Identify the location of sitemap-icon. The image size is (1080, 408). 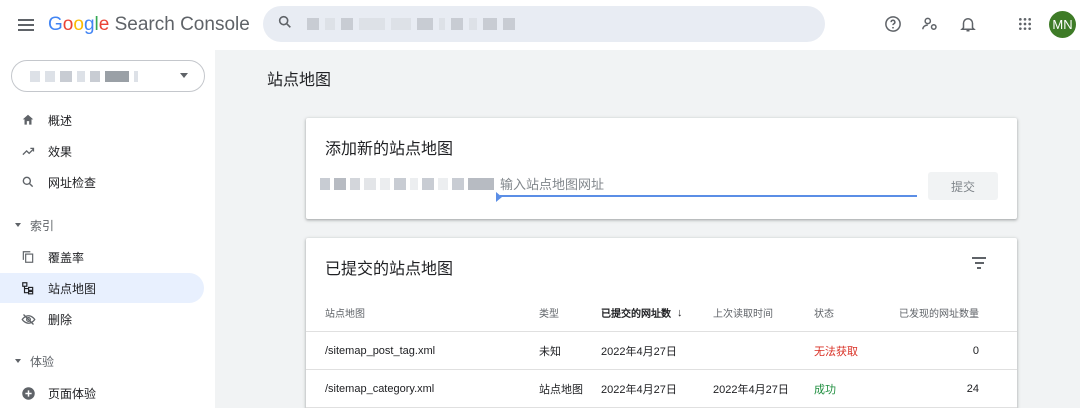
(28, 288).